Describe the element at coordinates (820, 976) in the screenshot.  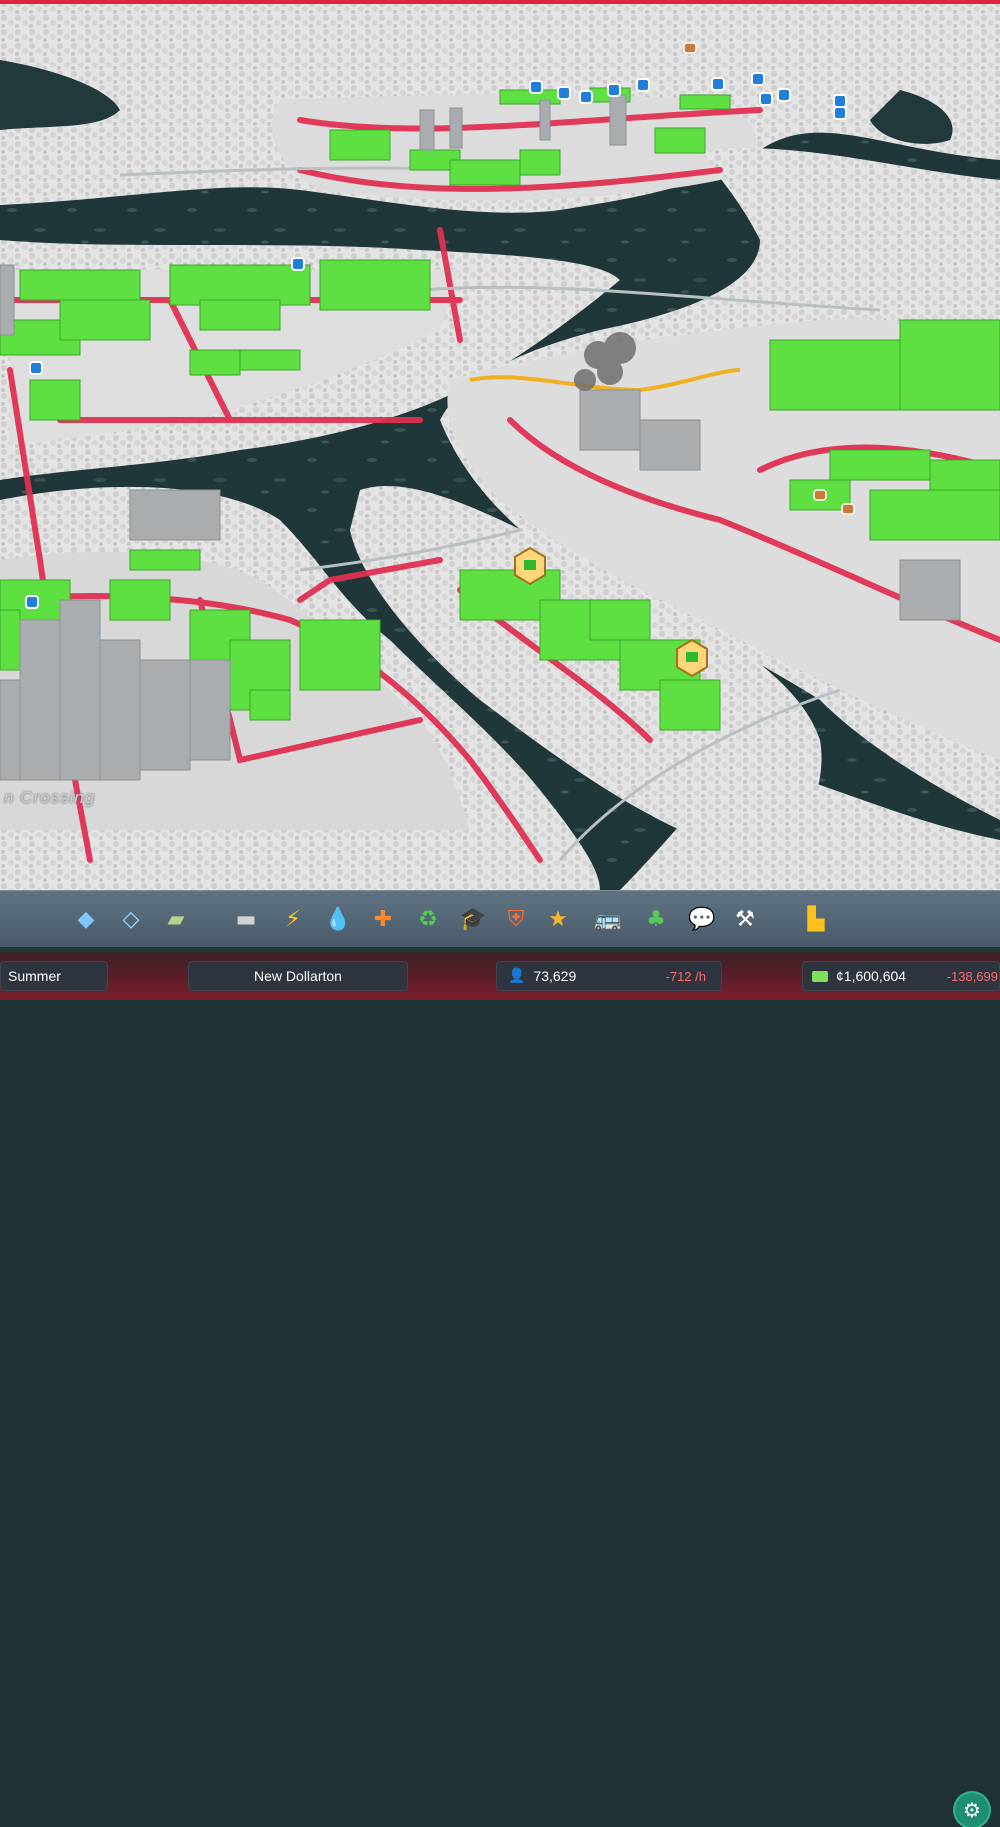
I see `money-icon` at that location.